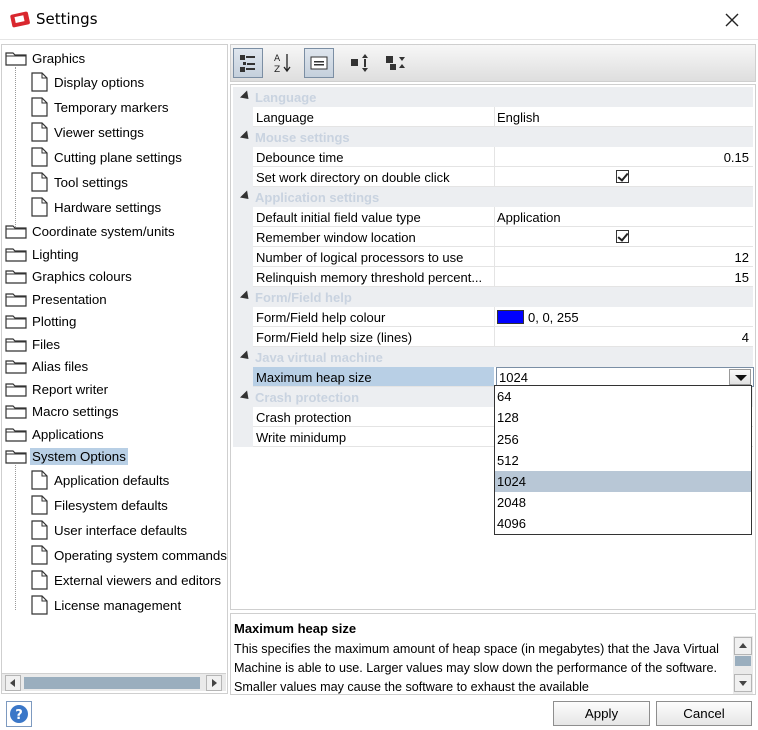 The image size is (758, 730). Describe the element at coordinates (121, 530) in the screenshot. I see `tree-item-label: User interface defaults` at that location.